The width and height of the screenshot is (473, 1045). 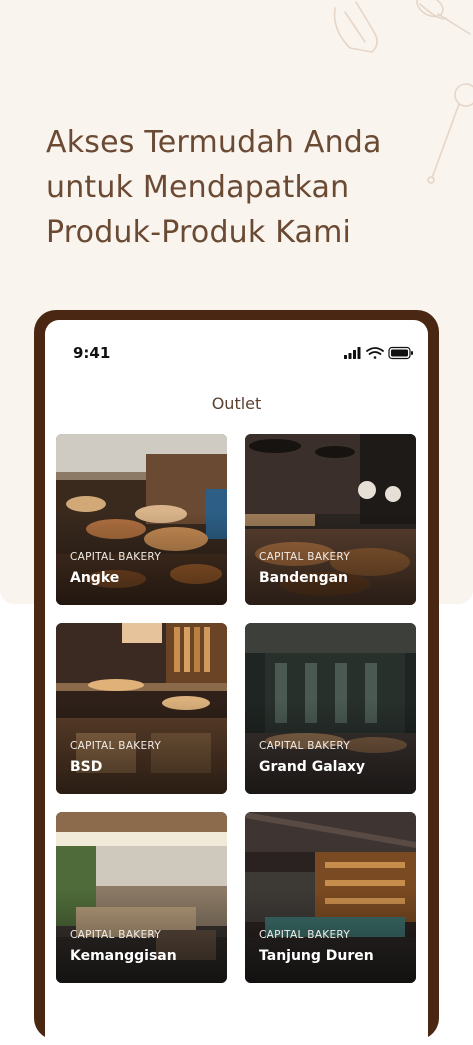 I want to click on outlet-name: Grand Galaxy, so click(x=312, y=767).